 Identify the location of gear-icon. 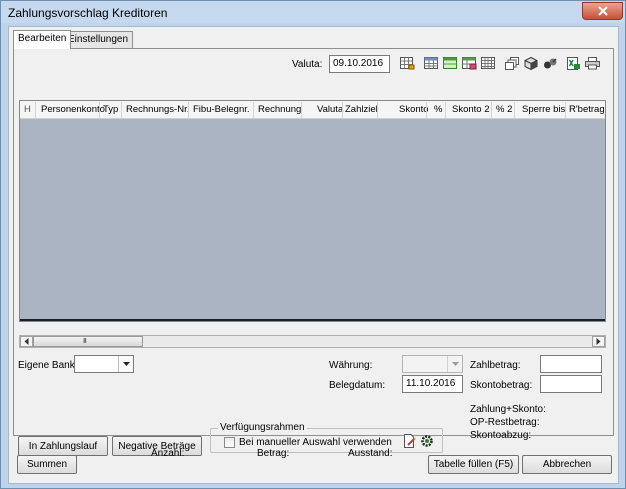
(427, 441).